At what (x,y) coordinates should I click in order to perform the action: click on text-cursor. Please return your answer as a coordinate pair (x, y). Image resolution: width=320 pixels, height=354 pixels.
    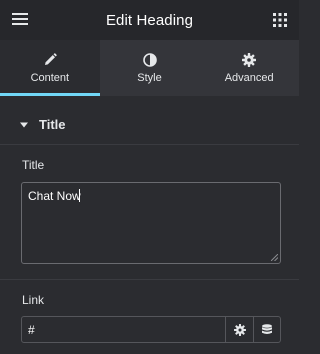
    Looking at the image, I should click on (79, 195).